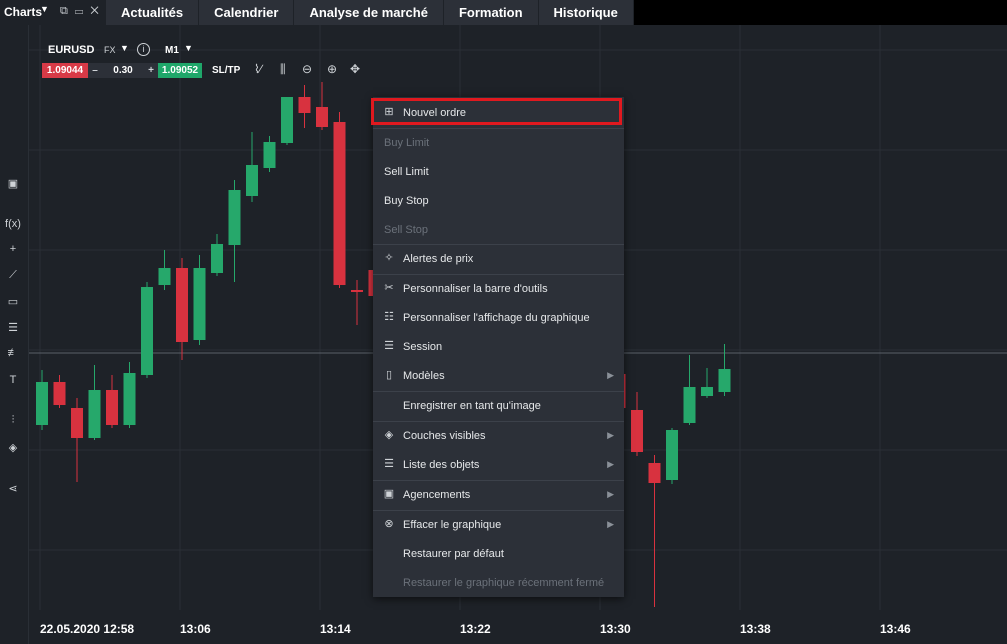 The height and width of the screenshot is (644, 1007). I want to click on menu-item-sell-stop: Sell Stop, so click(498, 230).